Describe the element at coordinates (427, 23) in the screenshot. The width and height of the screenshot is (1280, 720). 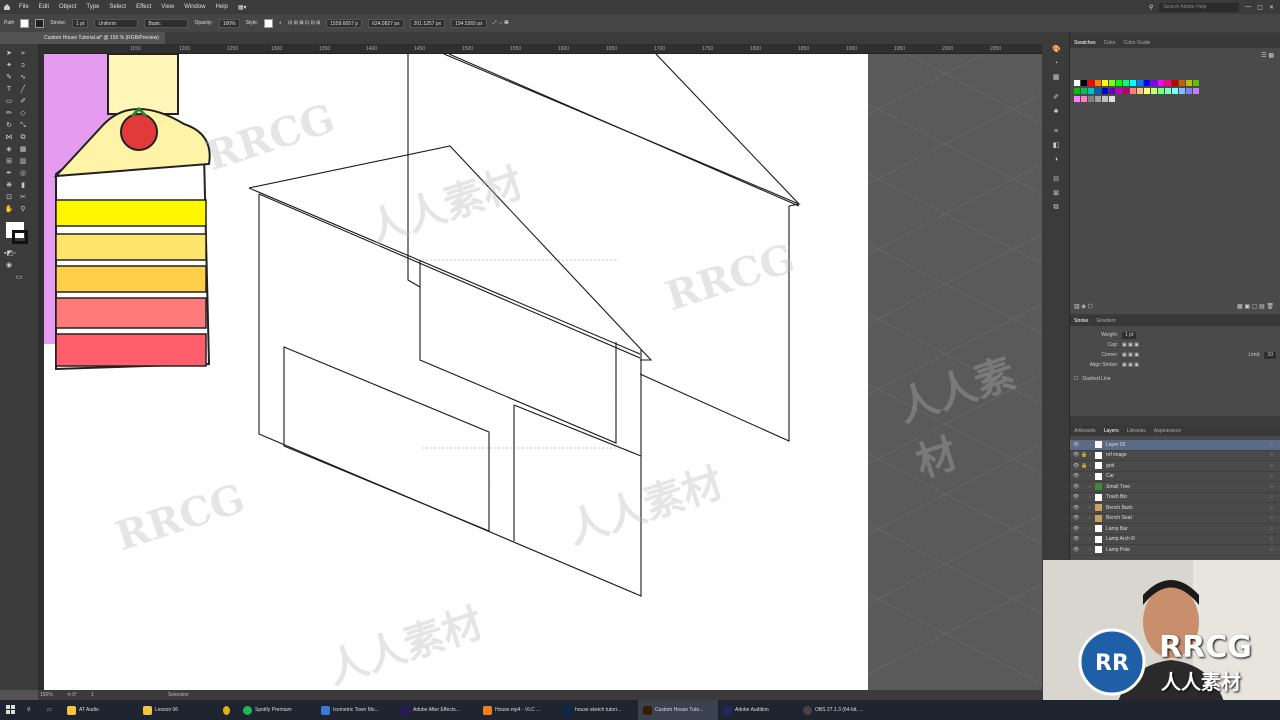
I see `width-field: 201.1257 px` at that location.